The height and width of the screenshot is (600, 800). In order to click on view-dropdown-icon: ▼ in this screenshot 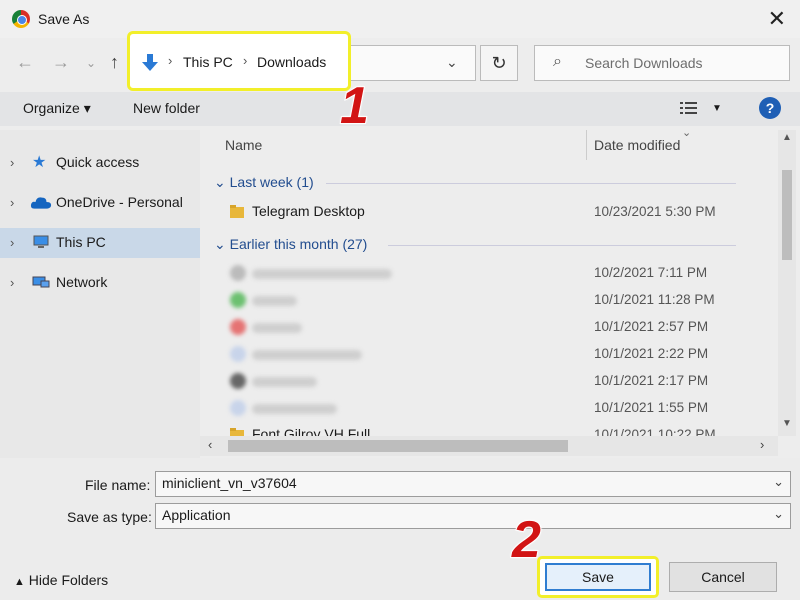, I will do `click(717, 108)`.